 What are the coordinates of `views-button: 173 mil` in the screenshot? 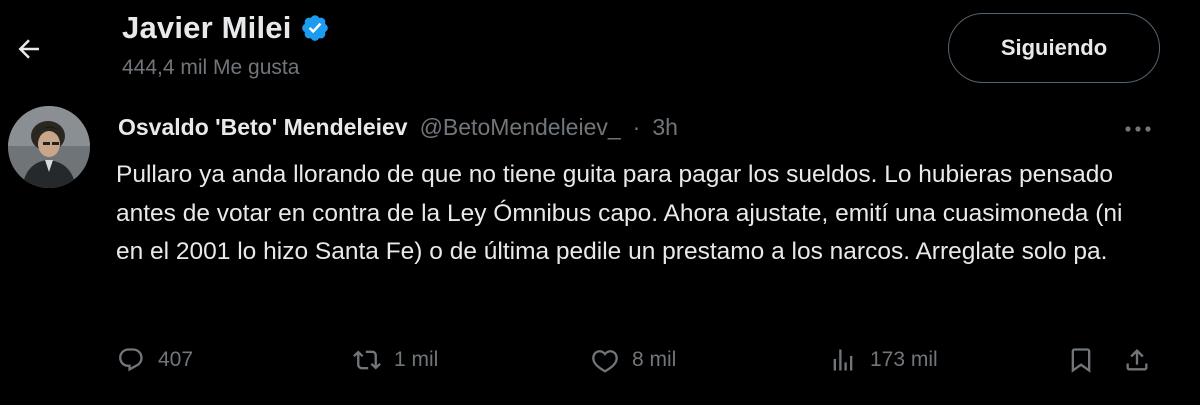 It's located at (883, 360).